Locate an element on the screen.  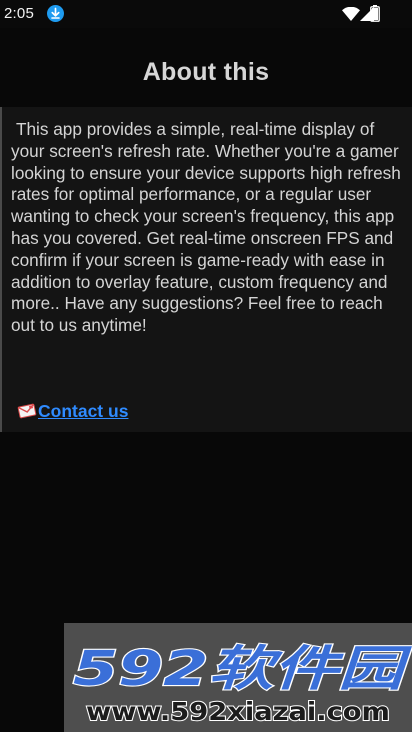
watermark-banner: 592软件园 www.592xiazai.com is located at coordinates (238, 677).